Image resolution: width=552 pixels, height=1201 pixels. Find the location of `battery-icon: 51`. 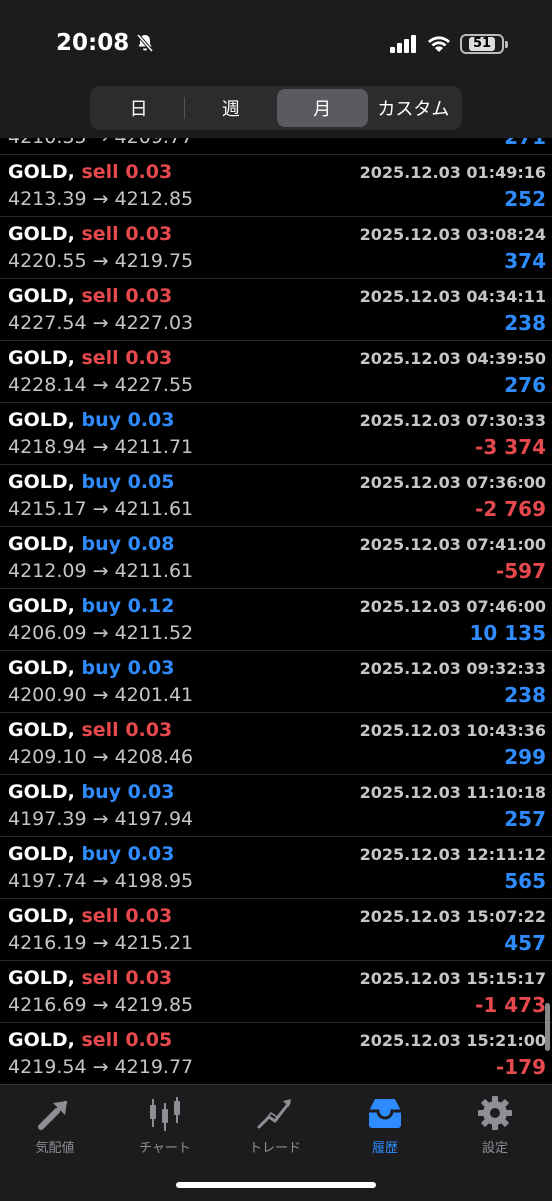

battery-icon: 51 is located at coordinates (484, 44).